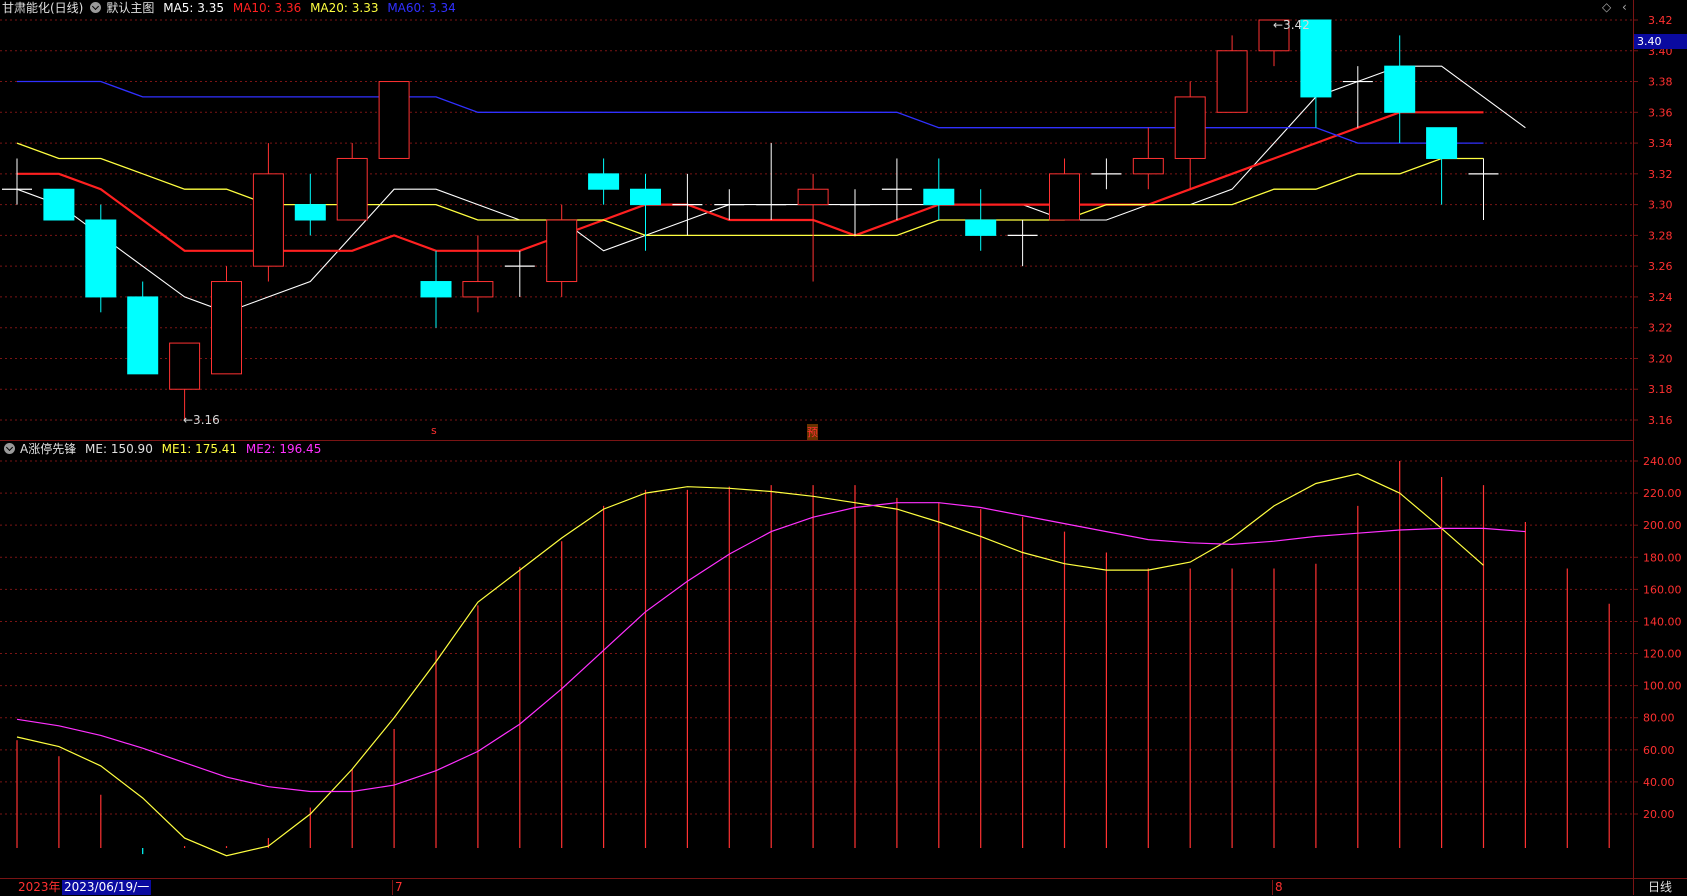 This screenshot has width=1687, height=896. Describe the element at coordinates (201, 420) in the screenshot. I see `low-price-label: ←3.16` at that location.